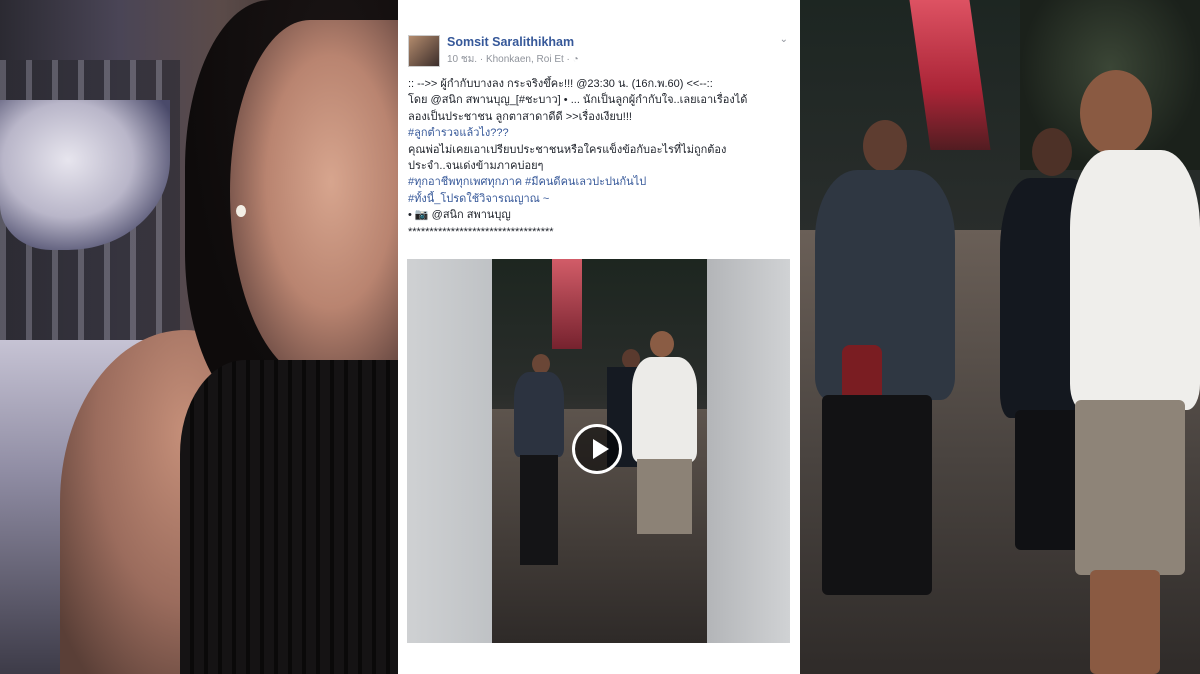 The height and width of the screenshot is (674, 1200). Describe the element at coordinates (476, 166) in the screenshot. I see `post-line: ประจำ..จนเด่งข้ามภาคบ่อยๆ` at that location.